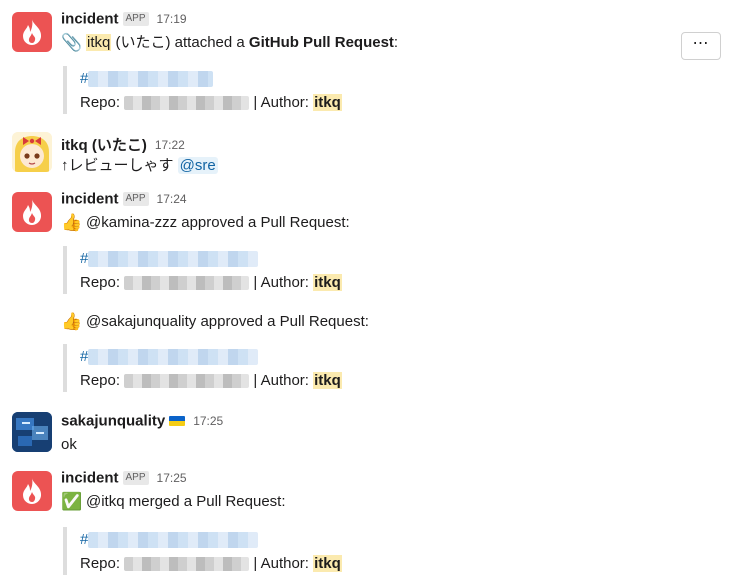  What do you see at coordinates (104, 145) in the screenshot?
I see `author-name: itkq (いたこ)` at bounding box center [104, 145].